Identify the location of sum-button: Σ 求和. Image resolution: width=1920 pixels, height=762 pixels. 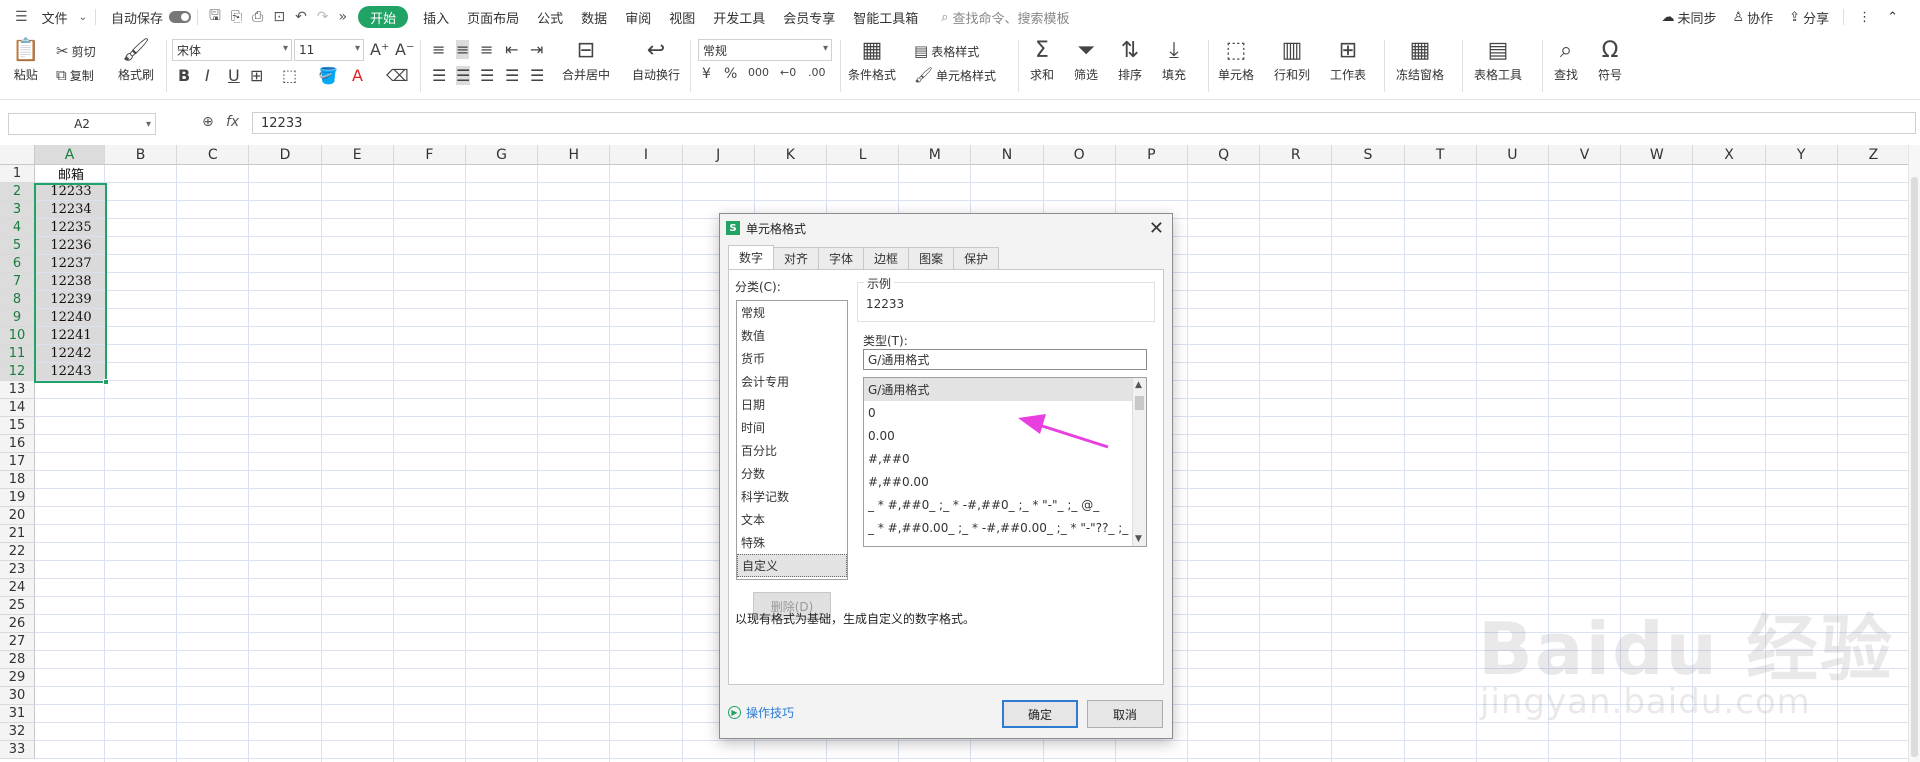
(1042, 60).